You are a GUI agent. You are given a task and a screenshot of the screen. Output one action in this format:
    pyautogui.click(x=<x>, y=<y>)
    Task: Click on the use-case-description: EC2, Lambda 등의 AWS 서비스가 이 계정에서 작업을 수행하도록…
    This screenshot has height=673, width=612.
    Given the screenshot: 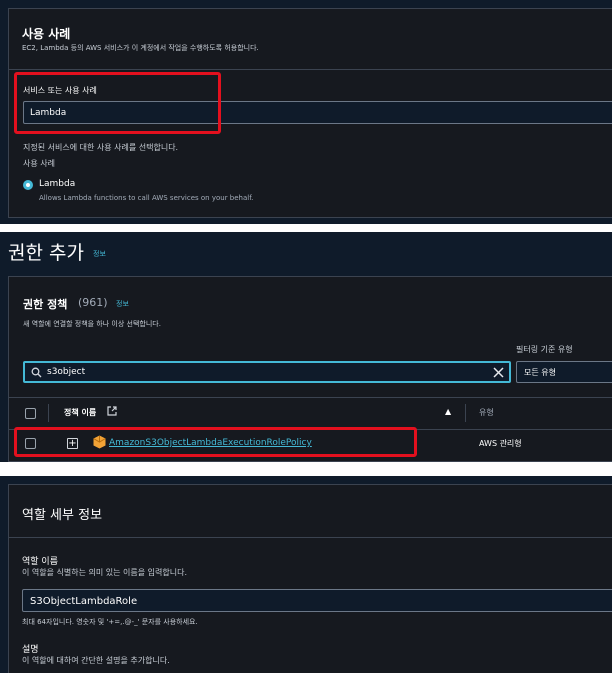 What is the action you would take?
    pyautogui.click(x=140, y=48)
    